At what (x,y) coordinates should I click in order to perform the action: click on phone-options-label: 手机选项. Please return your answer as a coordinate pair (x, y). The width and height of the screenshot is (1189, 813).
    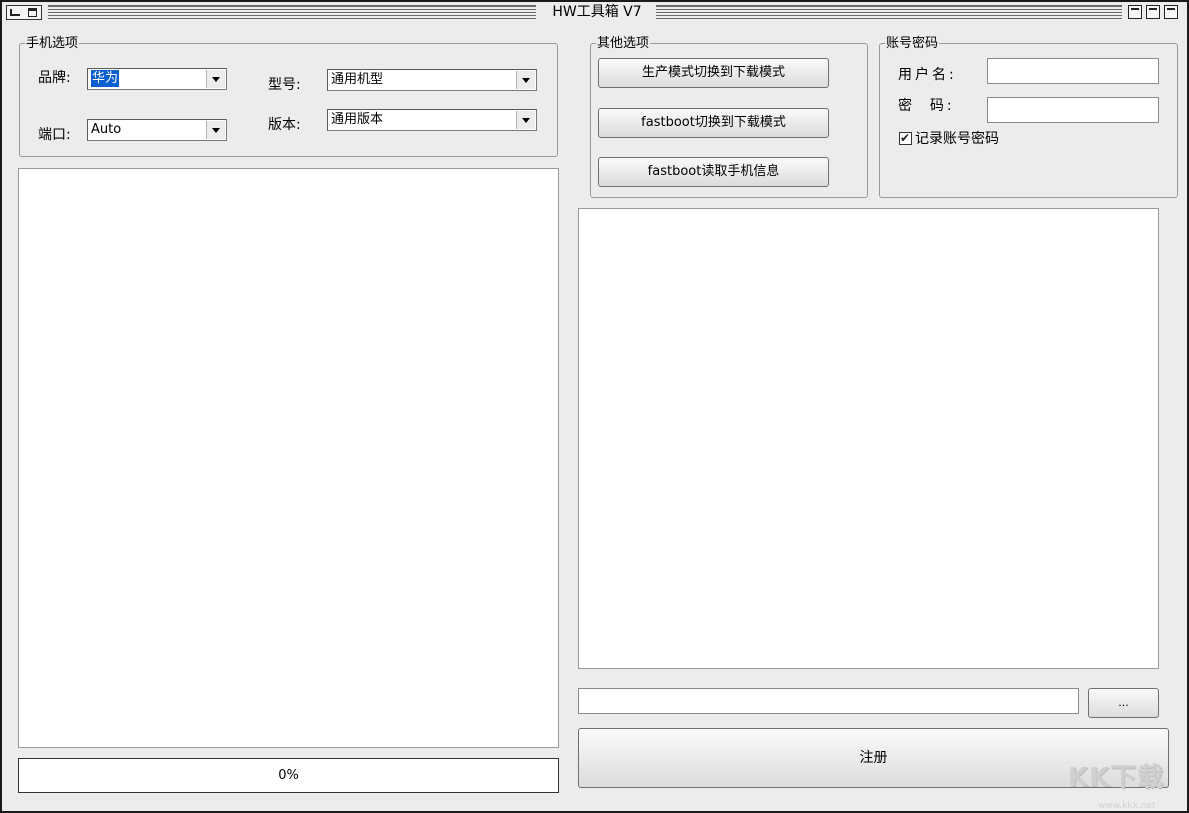
    Looking at the image, I should click on (52, 43).